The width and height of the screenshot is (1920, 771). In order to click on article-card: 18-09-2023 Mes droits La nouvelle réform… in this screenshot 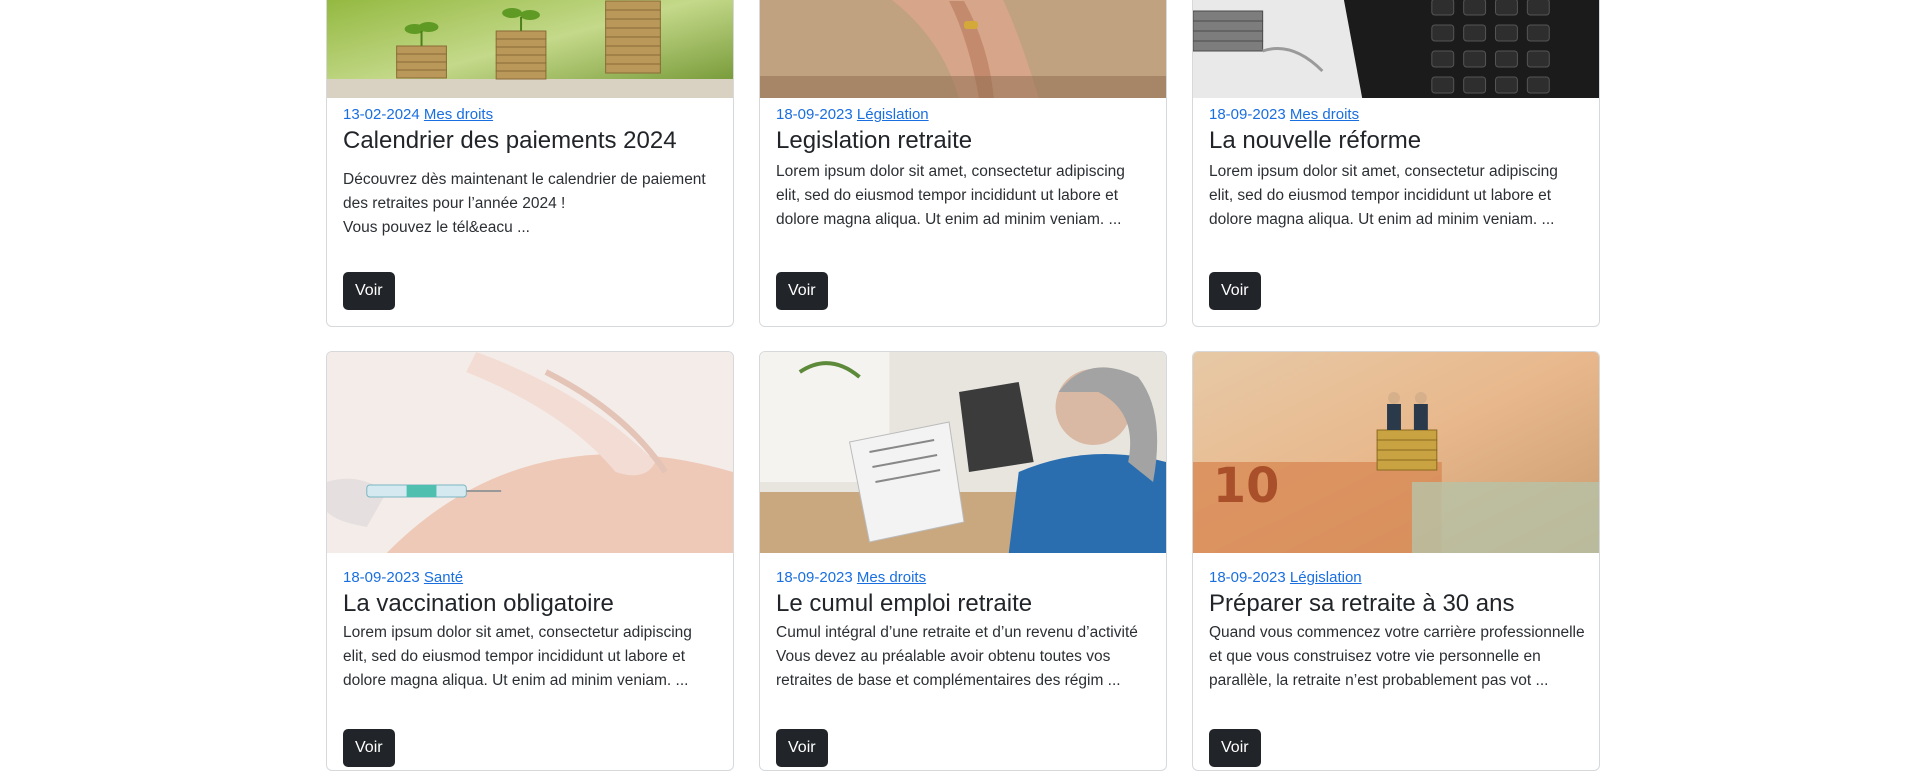, I will do `click(1396, 163)`.